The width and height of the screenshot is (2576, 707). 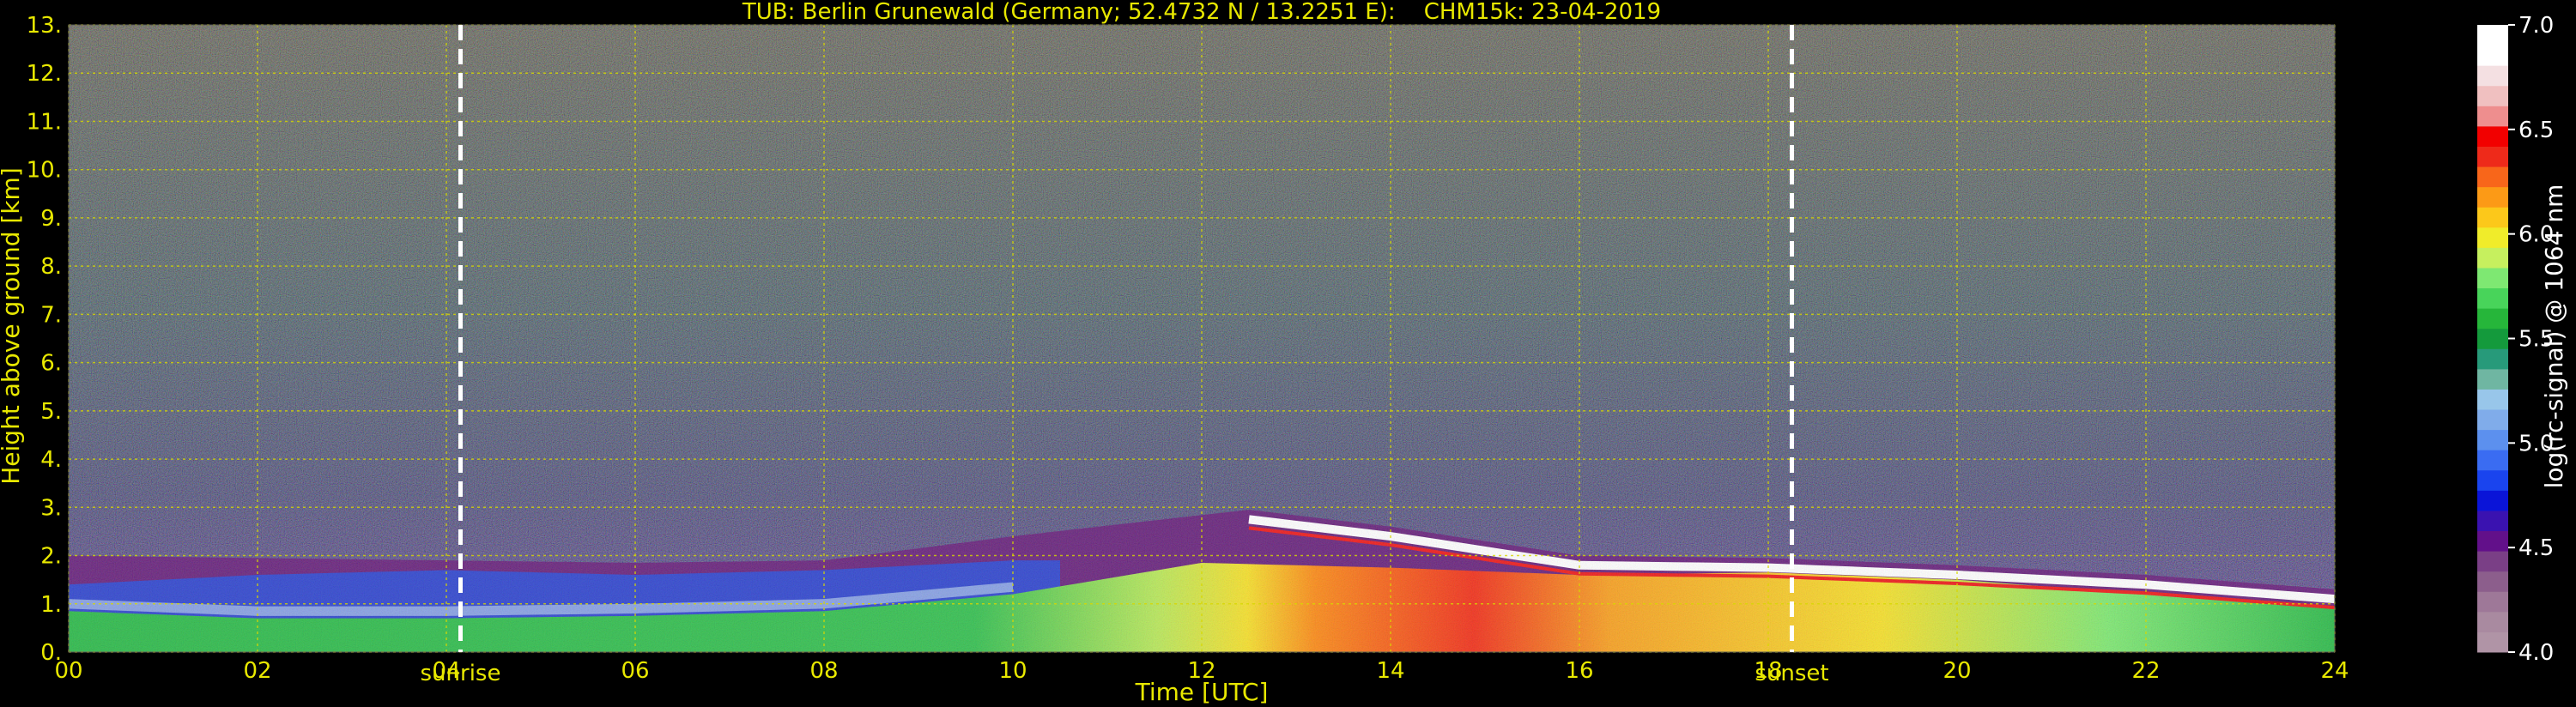 I want to click on y-tick-label: 10., so click(x=44, y=171).